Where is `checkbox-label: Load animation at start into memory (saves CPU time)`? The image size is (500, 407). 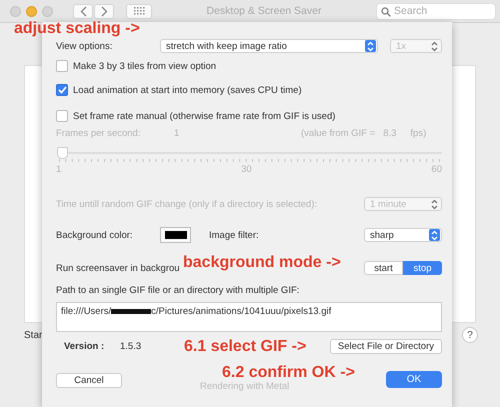 checkbox-label: Load animation at start into memory (saves CPU time) is located at coordinates (187, 90).